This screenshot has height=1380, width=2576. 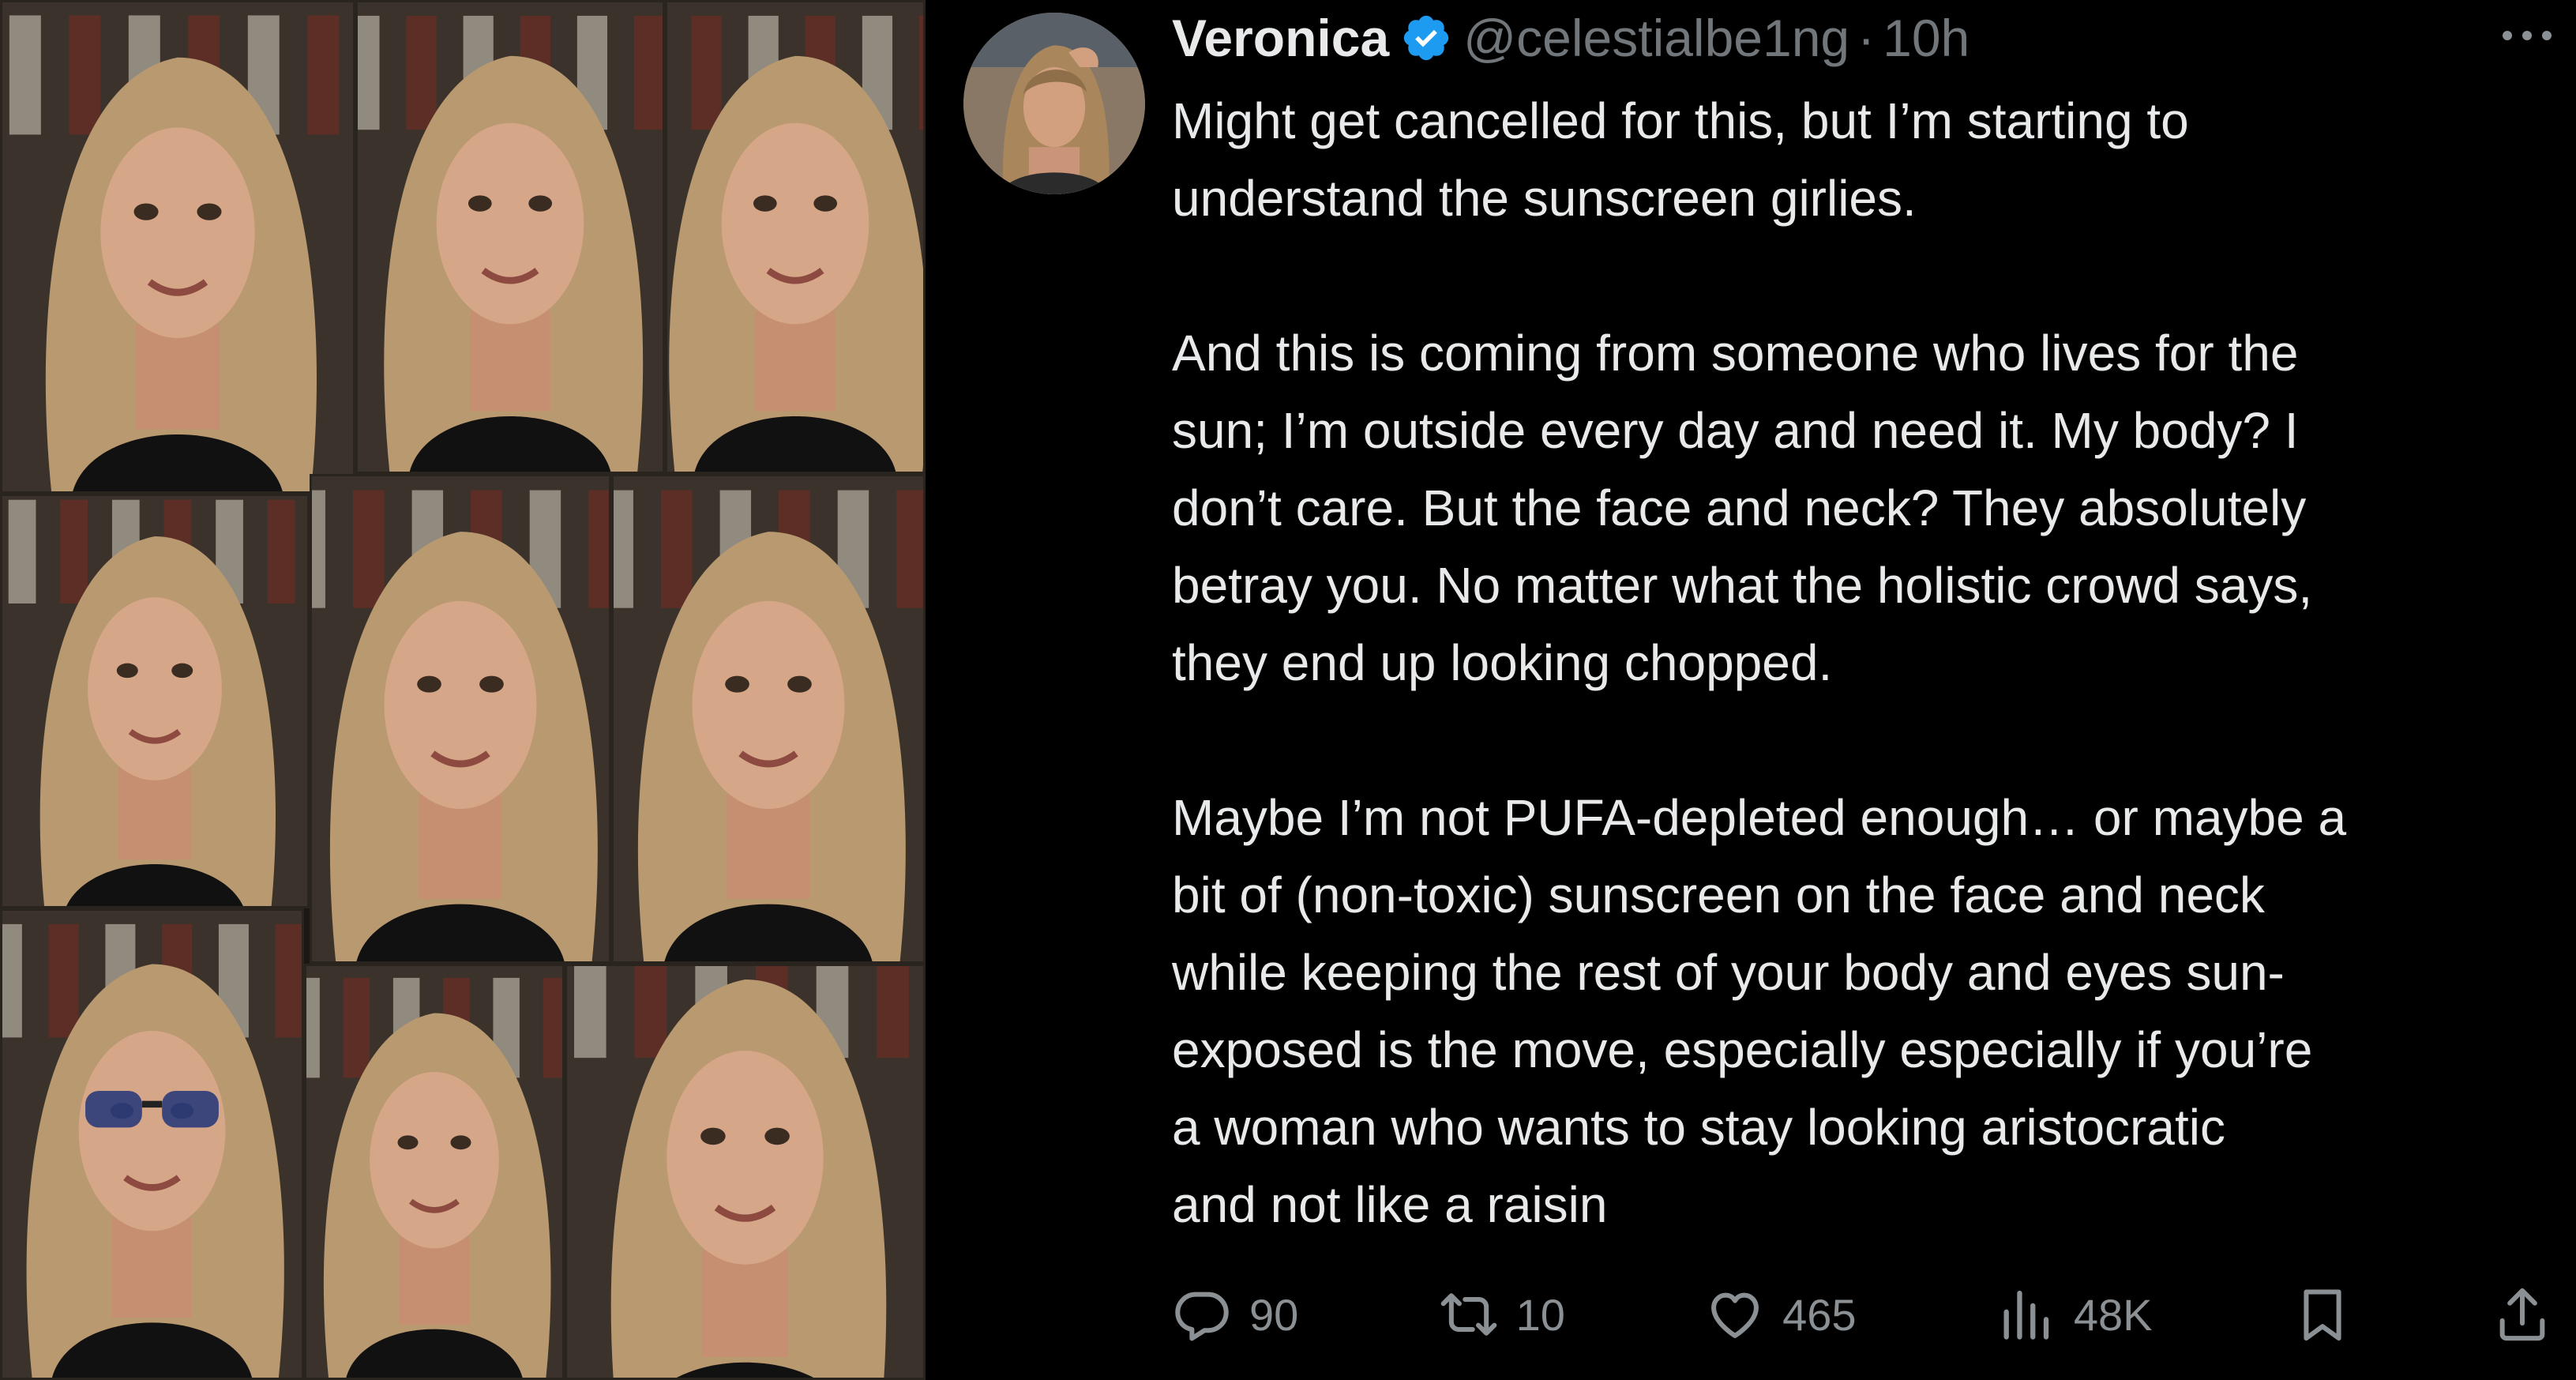 I want to click on repost-icon, so click(x=1468, y=1314).